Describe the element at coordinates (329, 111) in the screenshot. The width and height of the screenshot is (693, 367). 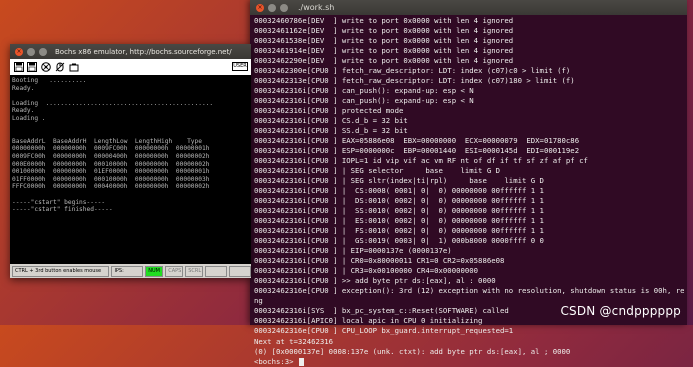
I see `terminal-line: 00032462316i[CPU0 ] protected mode` at that location.